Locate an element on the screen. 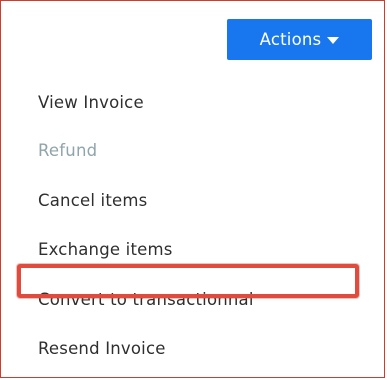 Image resolution: width=387 pixels, height=380 pixels. menu-item-exchange-items: Exchange items is located at coordinates (105, 250).